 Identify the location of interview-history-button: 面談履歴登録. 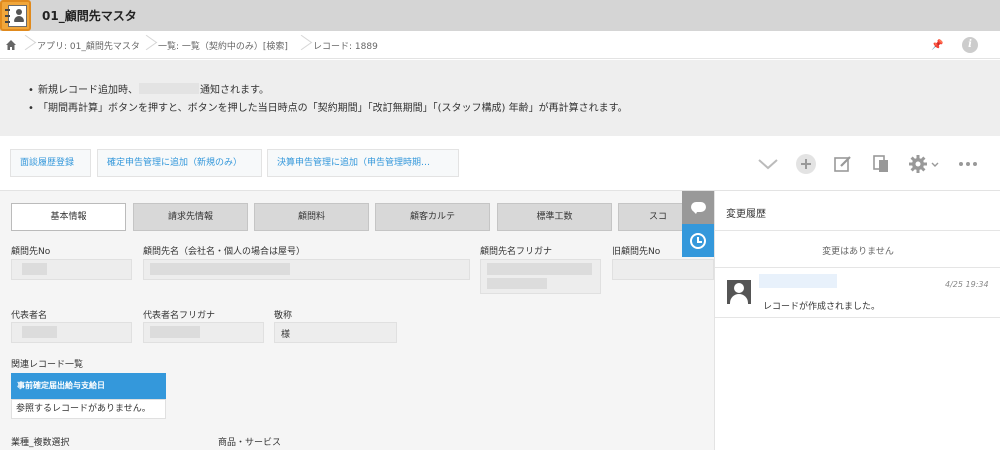
(50, 163).